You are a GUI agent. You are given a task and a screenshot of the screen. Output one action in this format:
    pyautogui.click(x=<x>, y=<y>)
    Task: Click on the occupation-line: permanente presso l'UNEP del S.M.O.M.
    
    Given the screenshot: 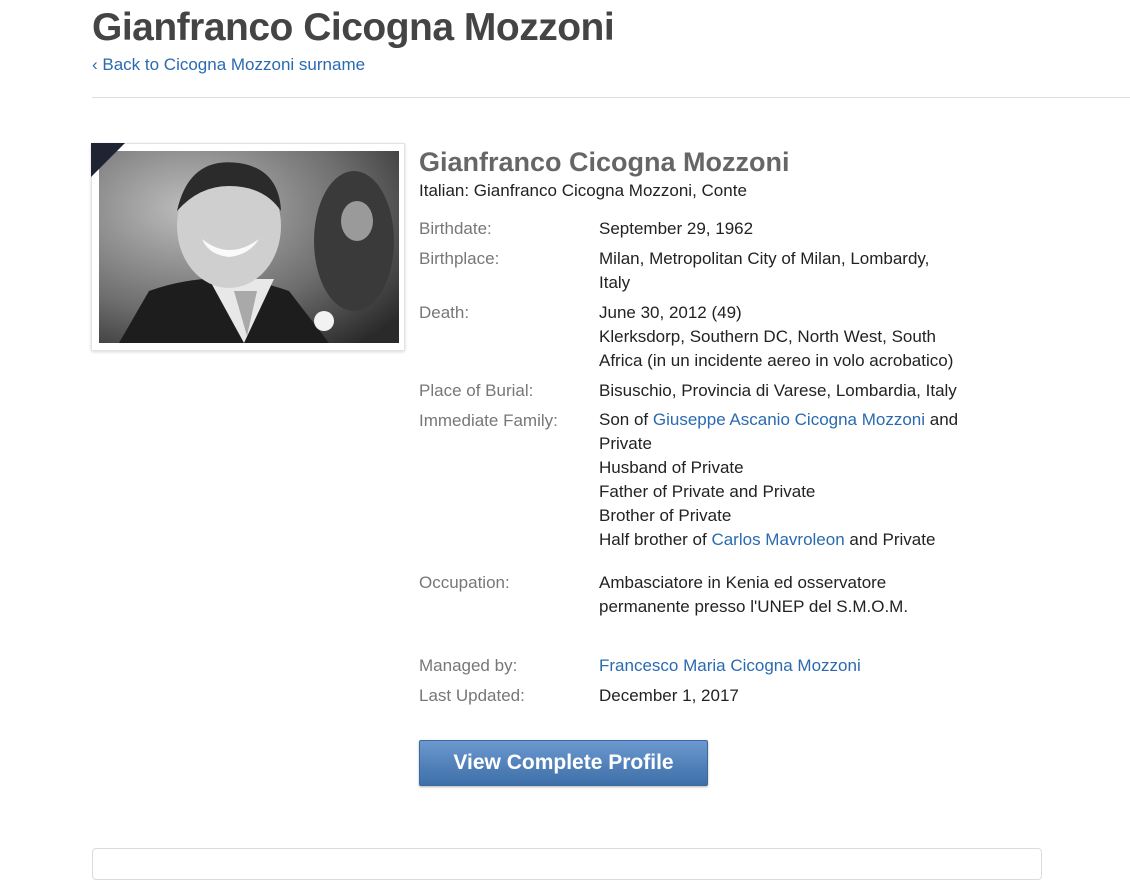 What is the action you would take?
    pyautogui.click(x=754, y=606)
    